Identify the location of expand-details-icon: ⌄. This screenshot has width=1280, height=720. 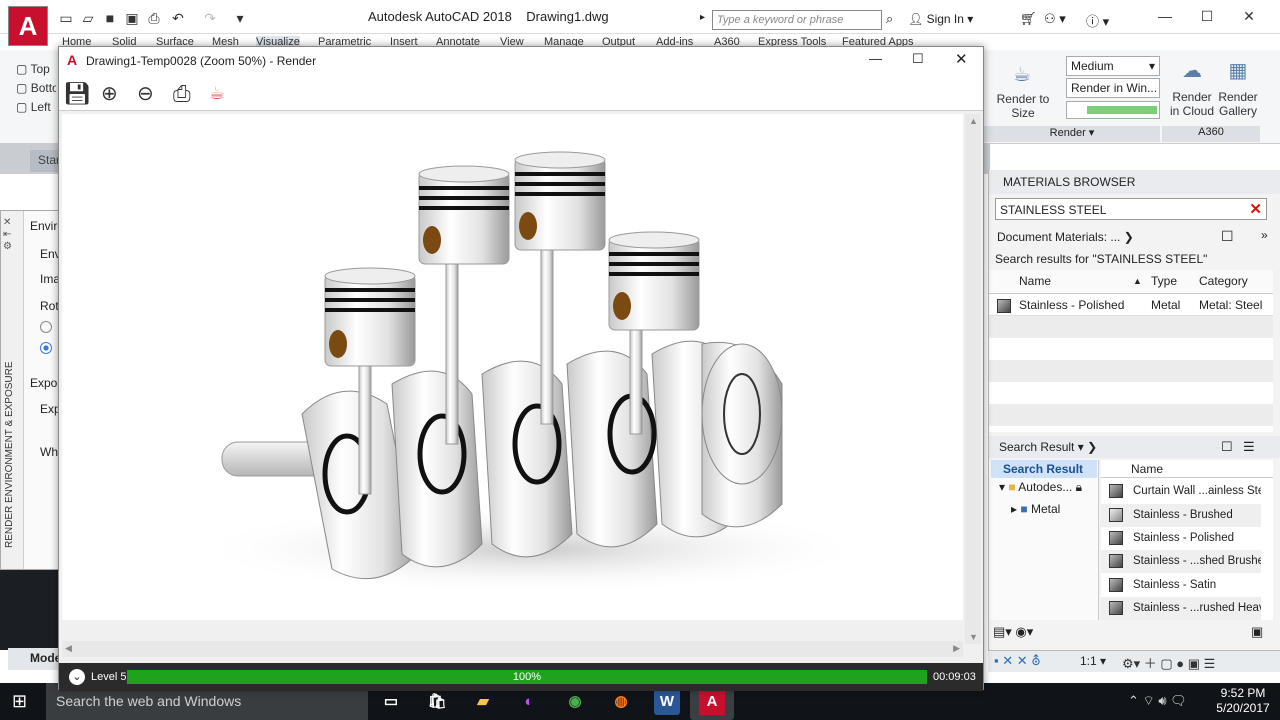
(77, 677).